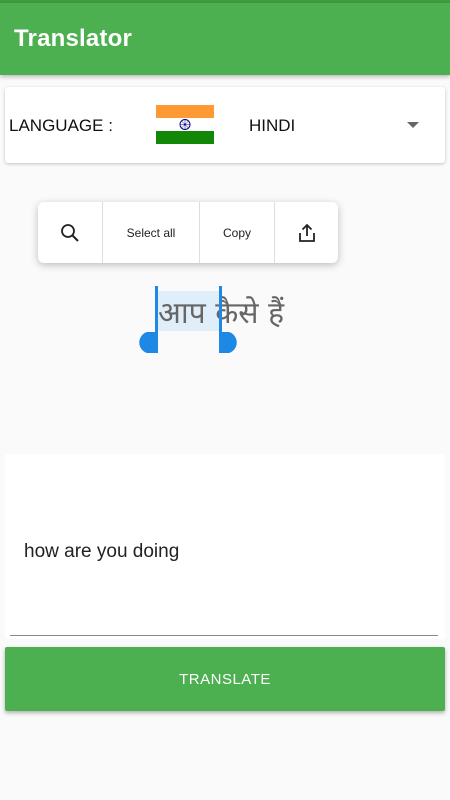  Describe the element at coordinates (225, 125) in the screenshot. I see `language-selector-card: LANGUAGE : HINDI` at that location.